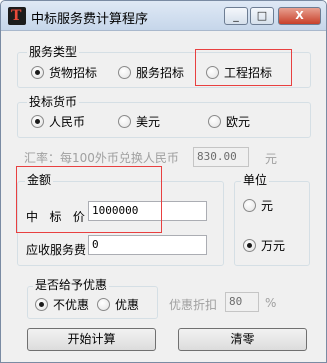 This screenshot has width=327, height=363. I want to click on clear-button: 清零, so click(242, 339).